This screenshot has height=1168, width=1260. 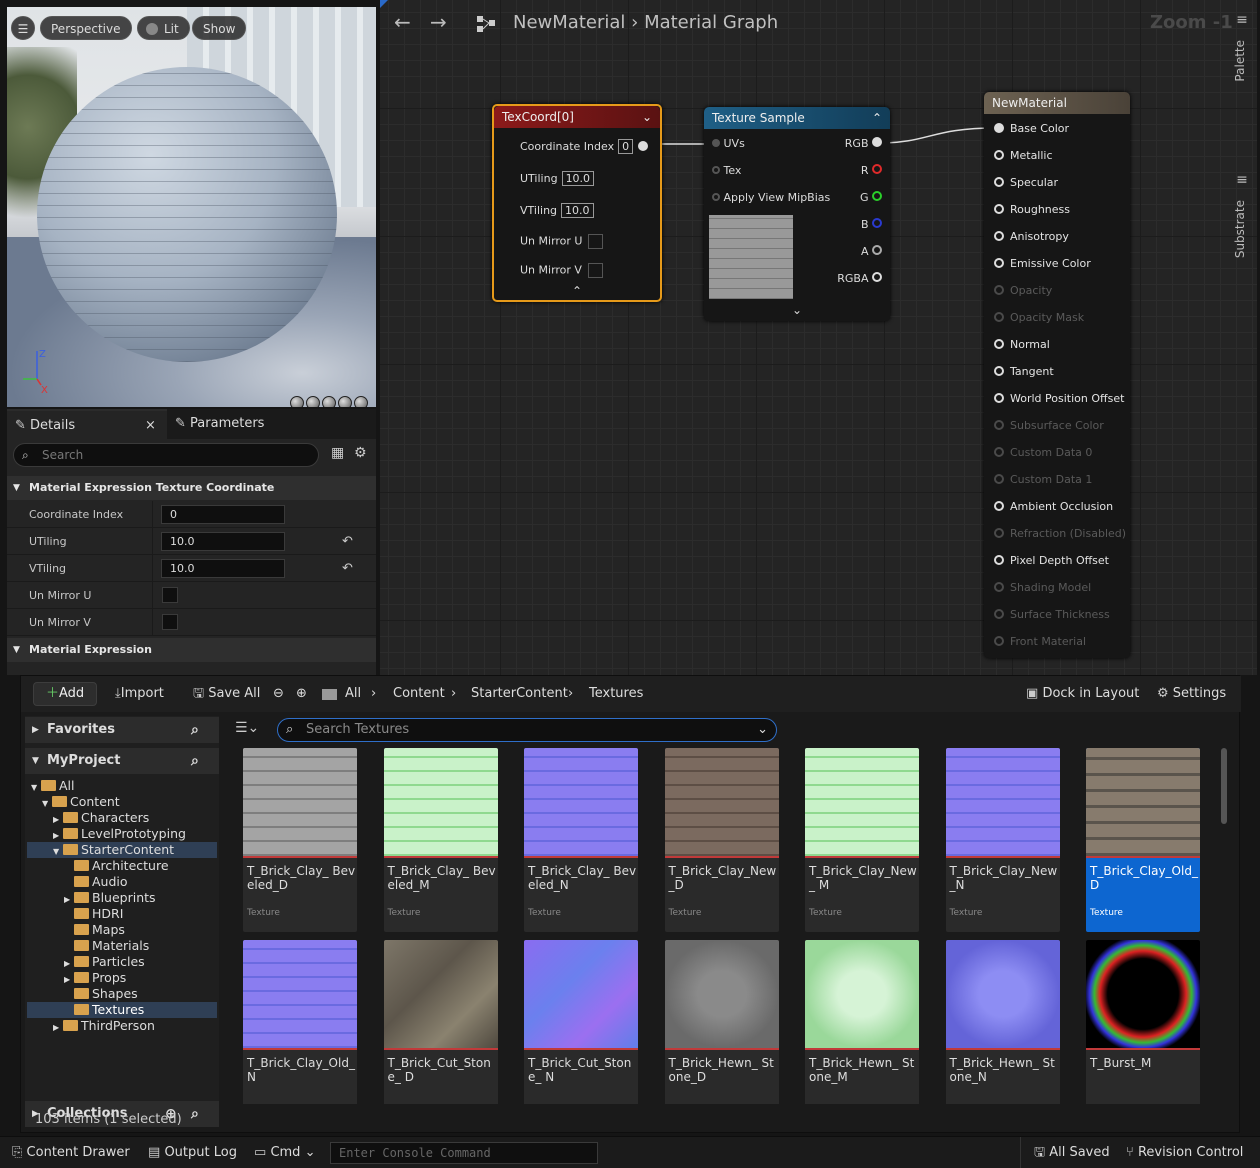 I want to click on tree-folder-item: Architecture, so click(x=122, y=866).